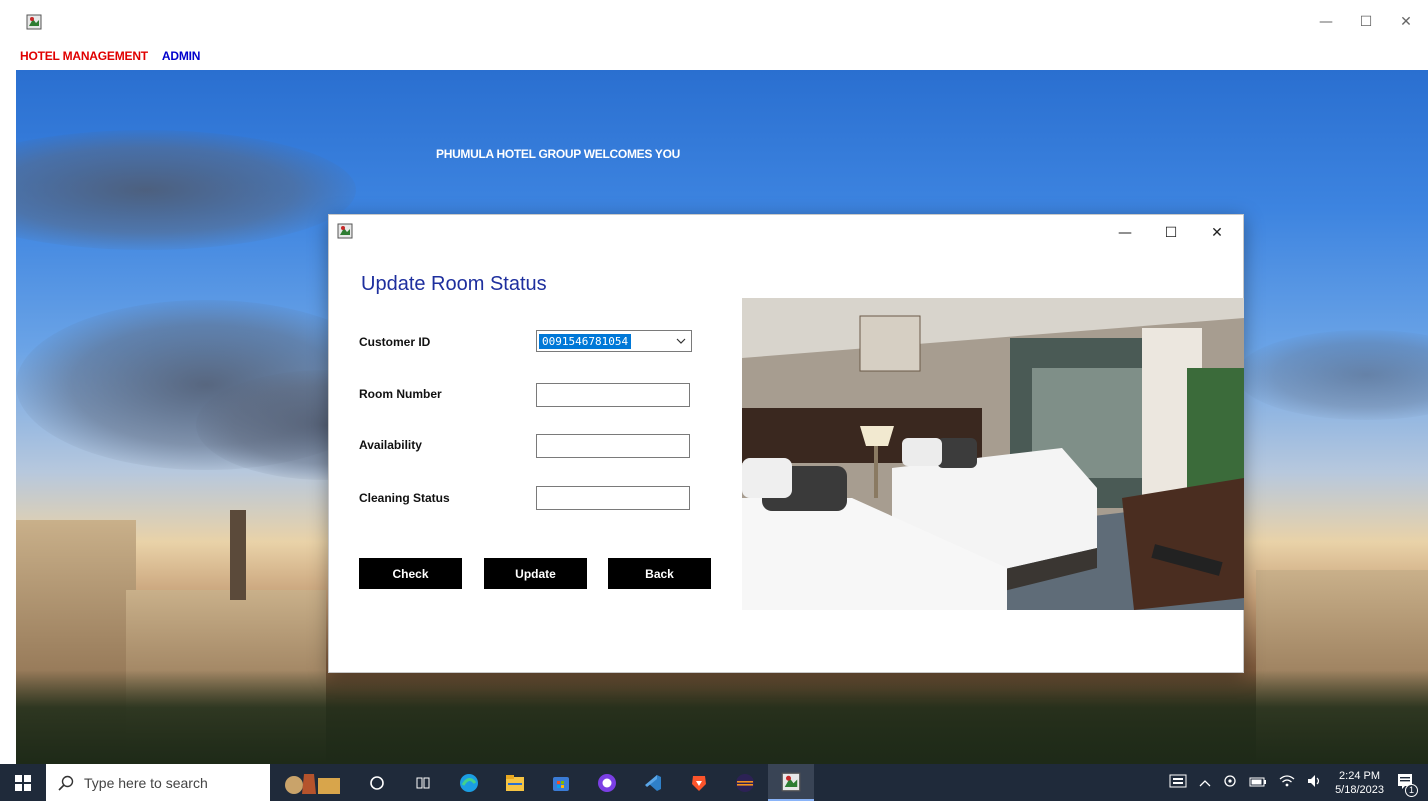  I want to click on cleaning-status-label: Cleaning Status, so click(404, 498).